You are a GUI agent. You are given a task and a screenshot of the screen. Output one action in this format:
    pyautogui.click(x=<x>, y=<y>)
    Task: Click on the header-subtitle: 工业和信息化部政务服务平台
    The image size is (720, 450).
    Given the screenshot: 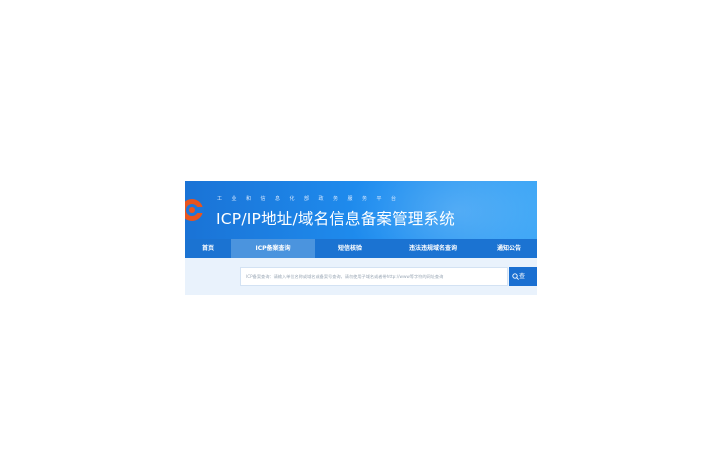 What is the action you would take?
    pyautogui.click(x=311, y=199)
    